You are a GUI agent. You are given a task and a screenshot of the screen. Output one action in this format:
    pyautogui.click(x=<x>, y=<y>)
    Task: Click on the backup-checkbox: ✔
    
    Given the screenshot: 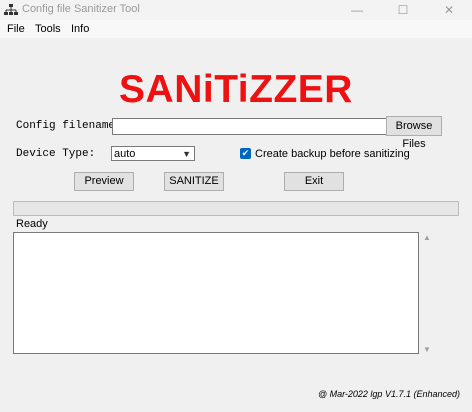 What is the action you would take?
    pyautogui.click(x=245, y=153)
    